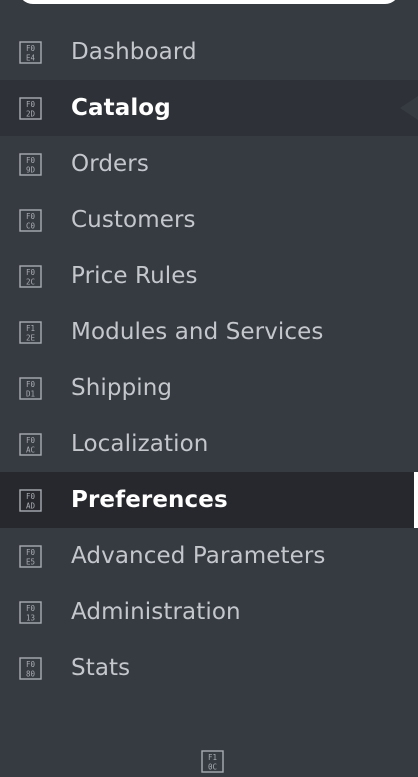 This screenshot has width=418, height=777. I want to click on icon-glyph-box: F013, so click(30, 612).